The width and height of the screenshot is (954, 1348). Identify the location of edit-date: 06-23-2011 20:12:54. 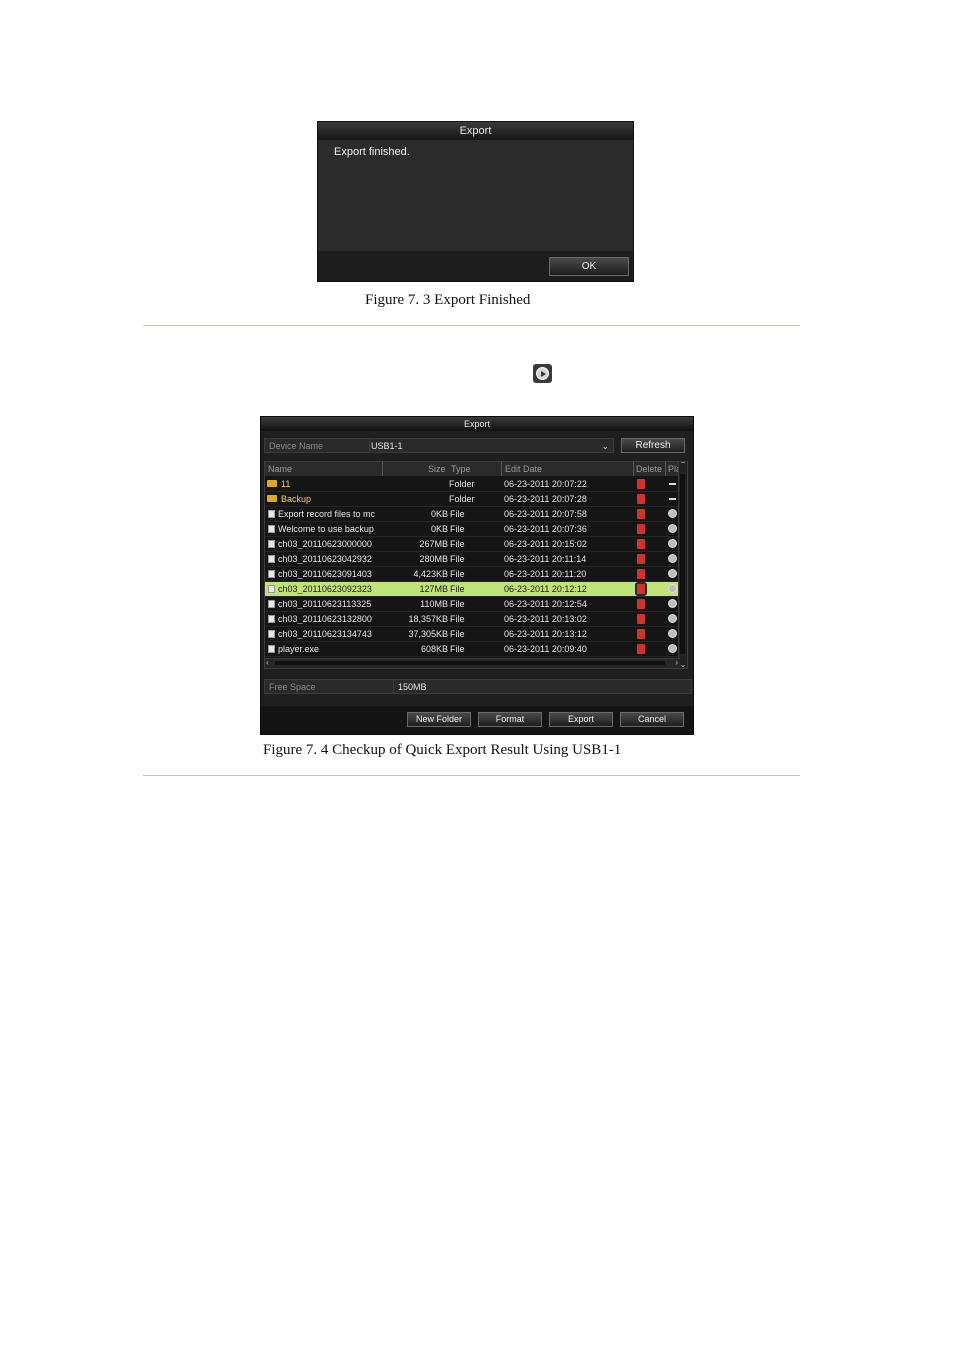
(545, 604).